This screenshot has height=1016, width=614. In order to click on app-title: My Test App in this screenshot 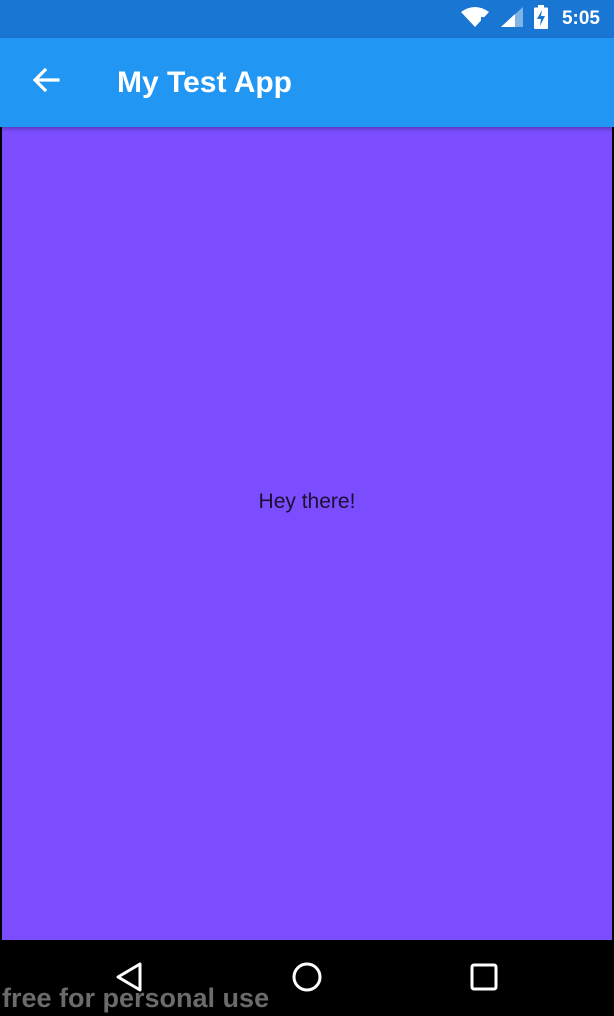, I will do `click(205, 82)`.